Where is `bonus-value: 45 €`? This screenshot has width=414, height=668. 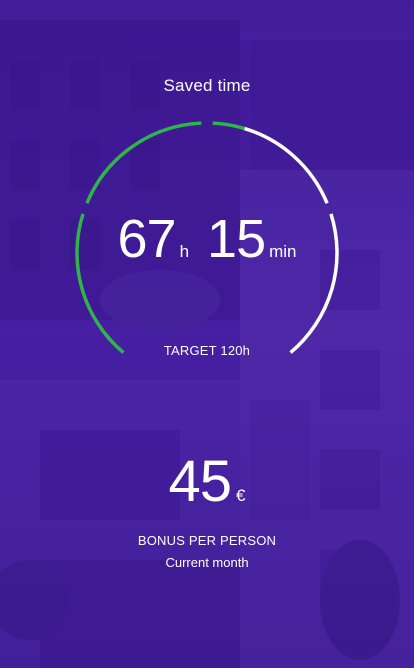
bonus-value: 45 € is located at coordinates (207, 482).